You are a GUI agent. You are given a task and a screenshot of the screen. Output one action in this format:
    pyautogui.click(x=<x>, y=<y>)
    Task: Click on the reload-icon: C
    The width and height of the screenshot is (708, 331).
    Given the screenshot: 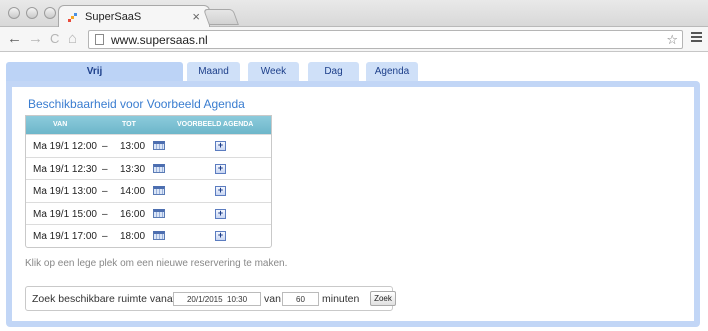 What is the action you would take?
    pyautogui.click(x=54, y=39)
    